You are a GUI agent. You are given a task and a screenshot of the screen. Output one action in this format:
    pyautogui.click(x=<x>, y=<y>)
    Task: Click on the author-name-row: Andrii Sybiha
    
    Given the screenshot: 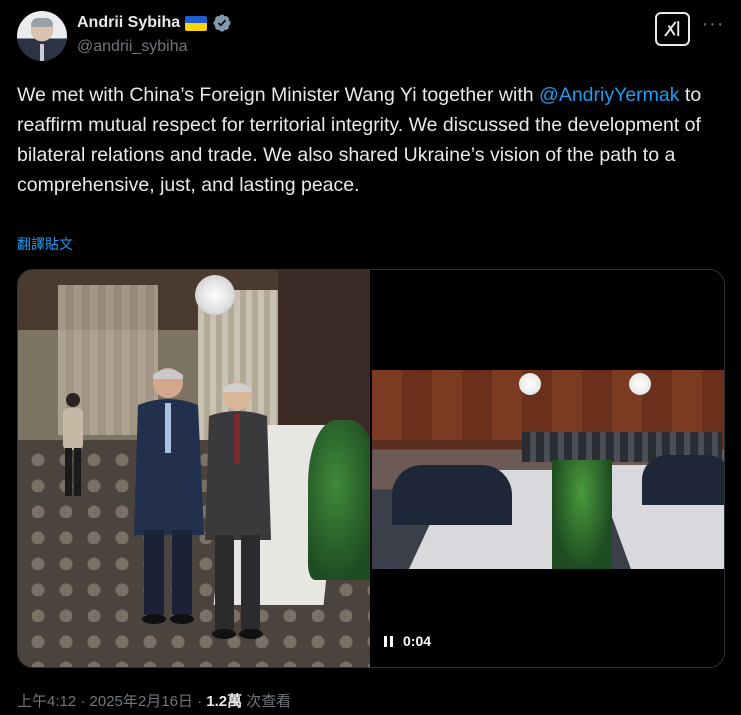 What is the action you would take?
    pyautogui.click(x=154, y=23)
    